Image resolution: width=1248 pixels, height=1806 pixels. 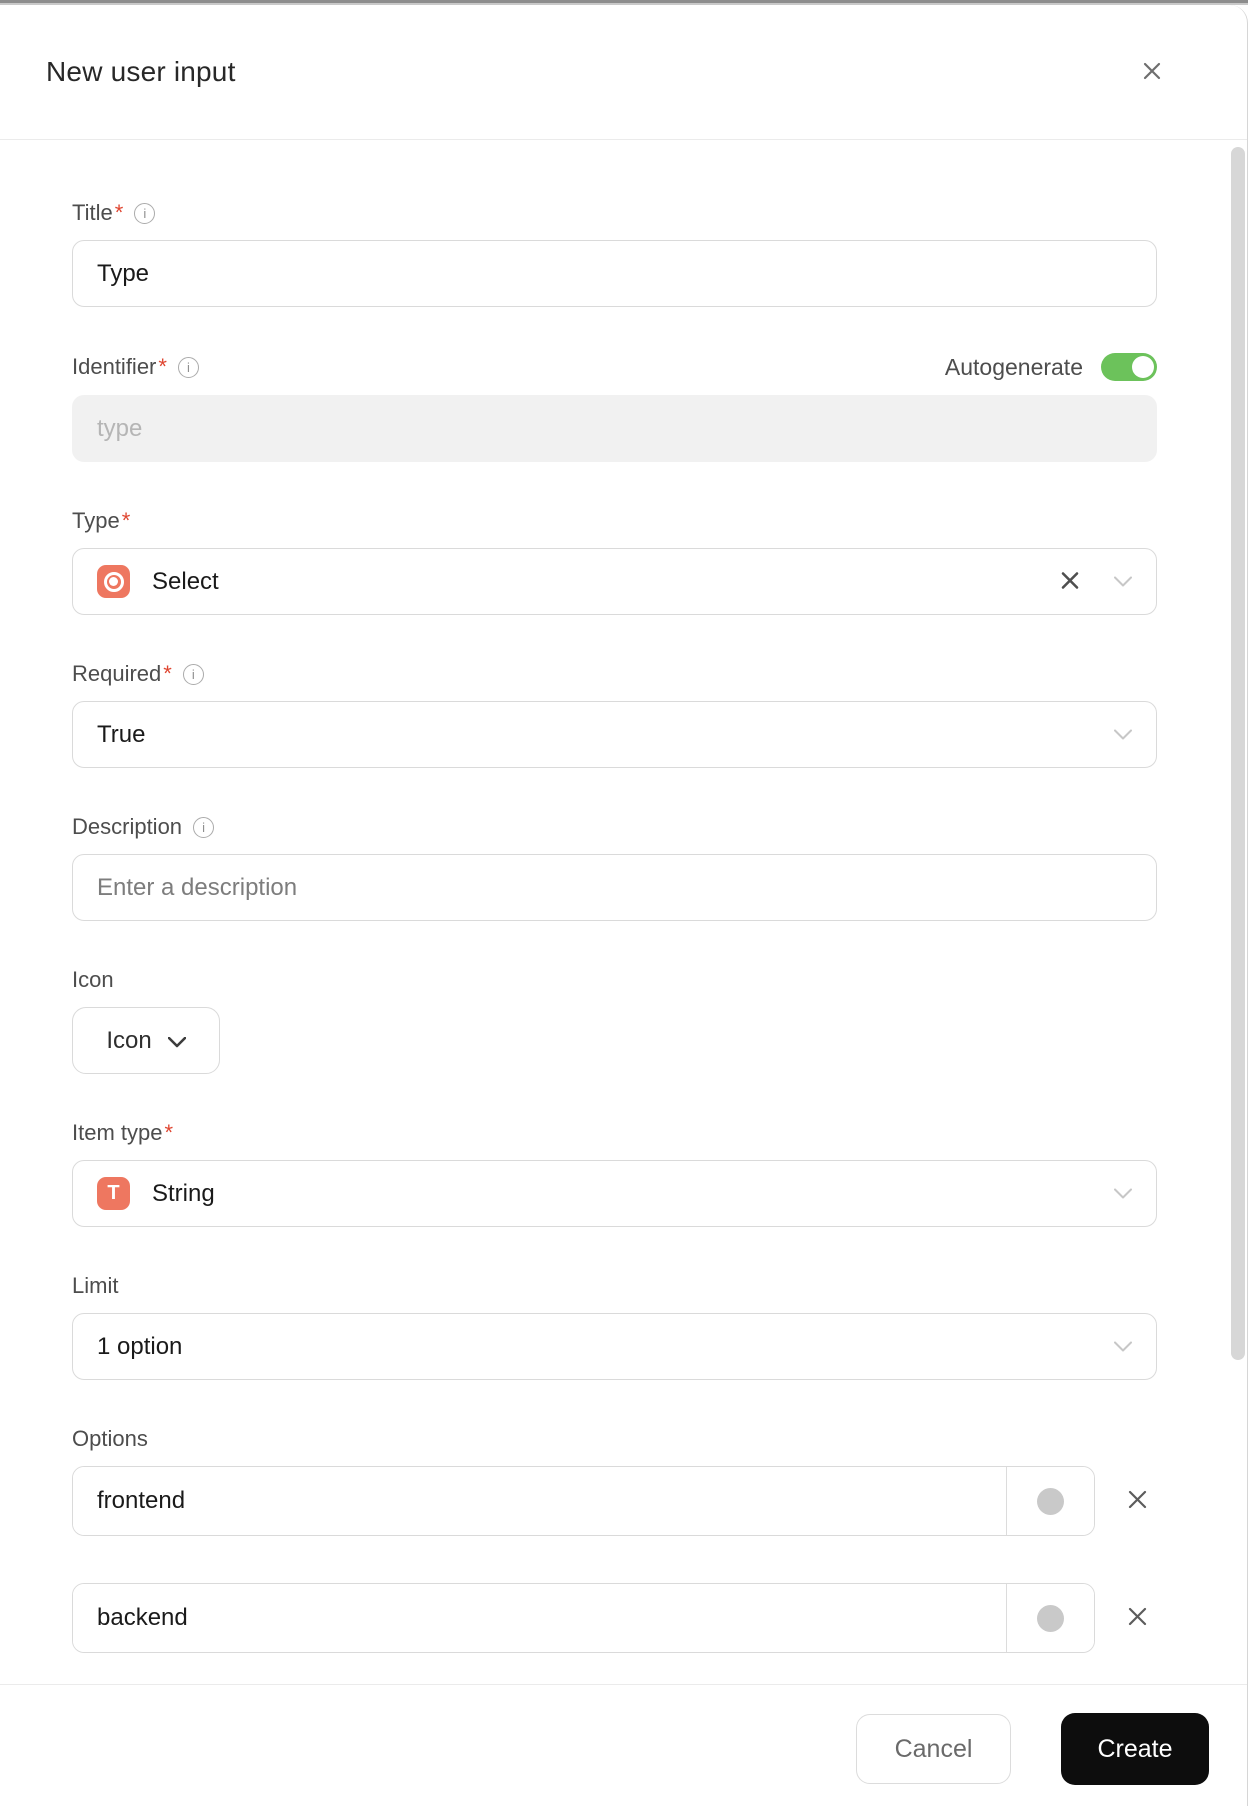 What do you see at coordinates (121, 734) in the screenshot?
I see `required-select-value: True` at bounding box center [121, 734].